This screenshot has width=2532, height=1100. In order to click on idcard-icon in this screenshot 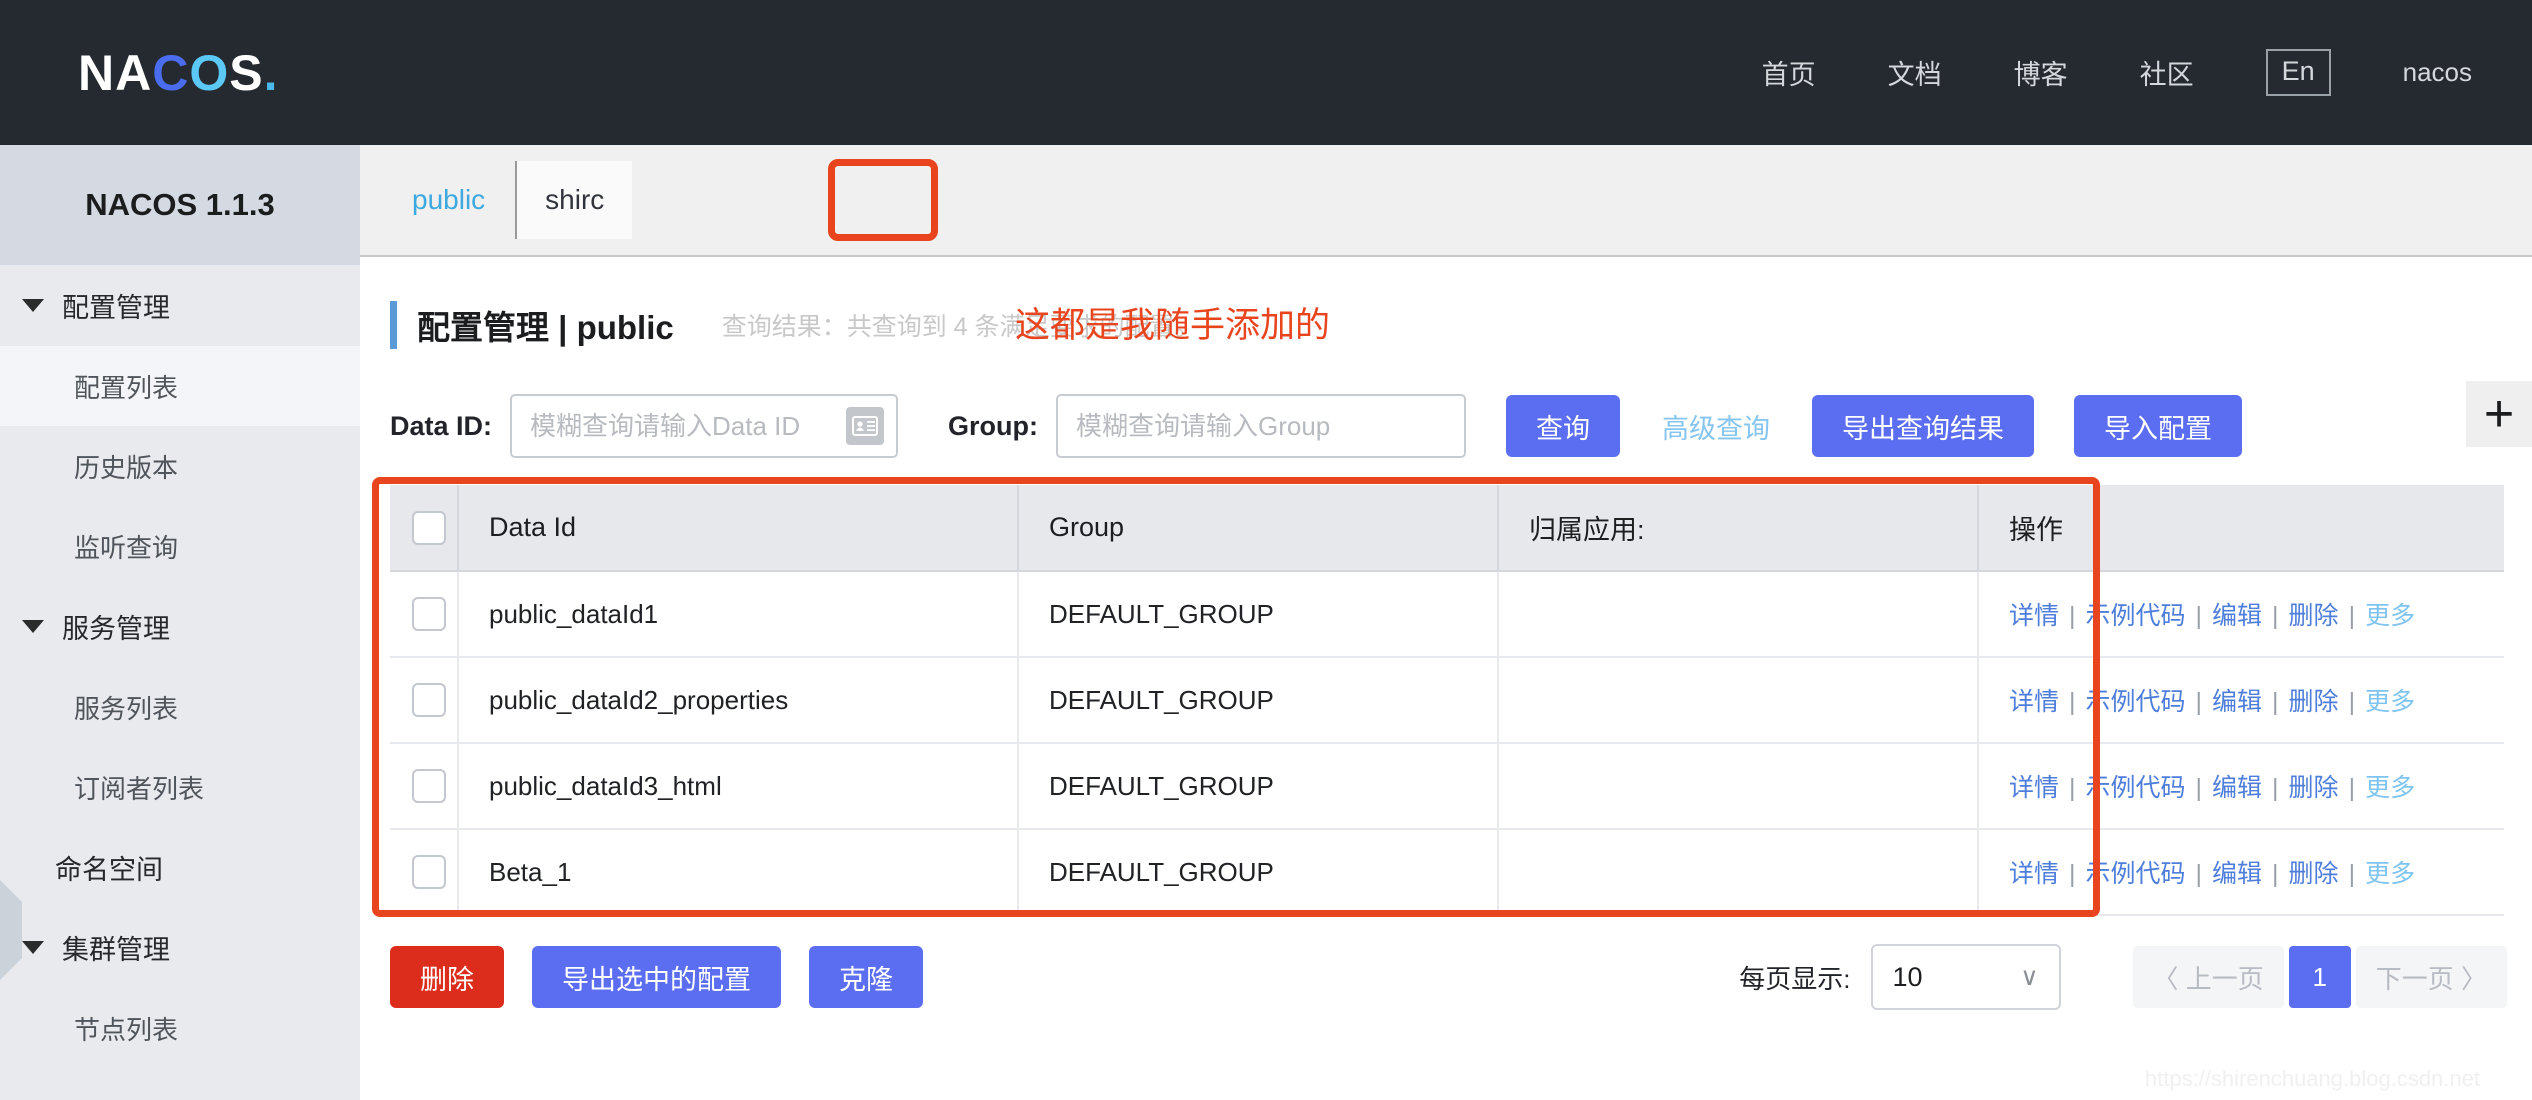, I will do `click(865, 426)`.